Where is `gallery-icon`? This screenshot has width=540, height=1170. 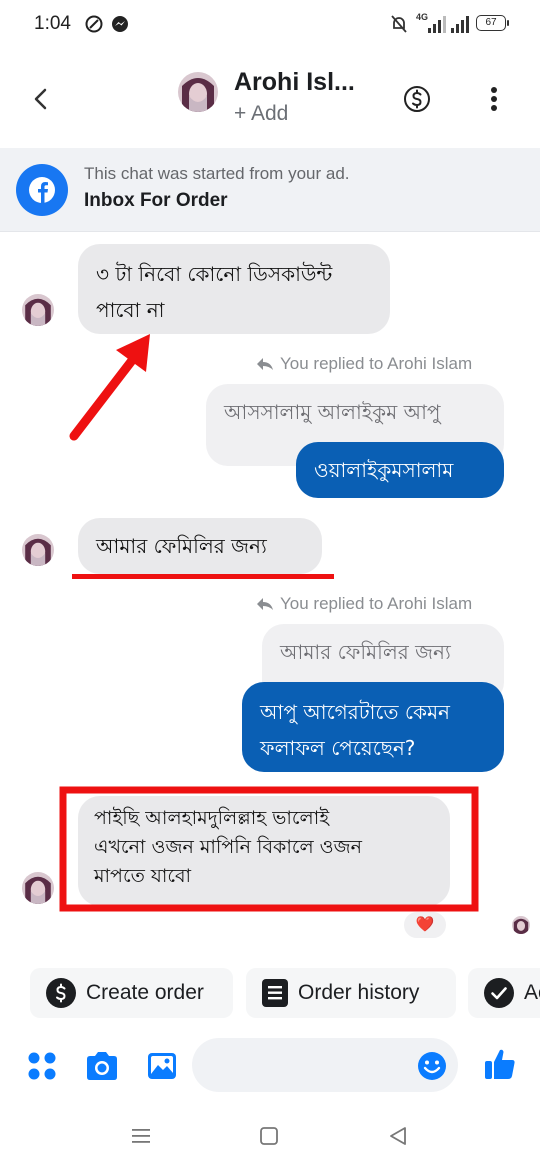 gallery-icon is located at coordinates (162, 1066).